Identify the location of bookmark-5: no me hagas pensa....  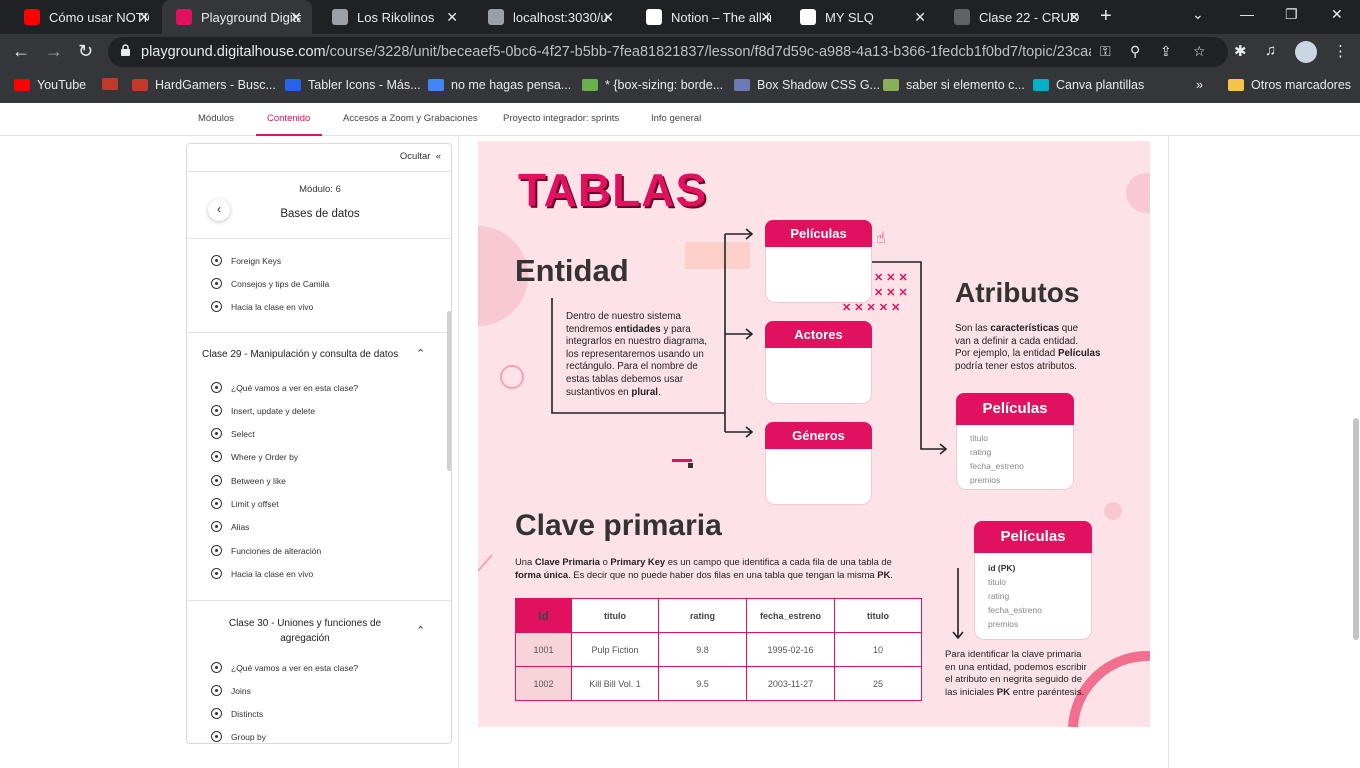
(499, 85).